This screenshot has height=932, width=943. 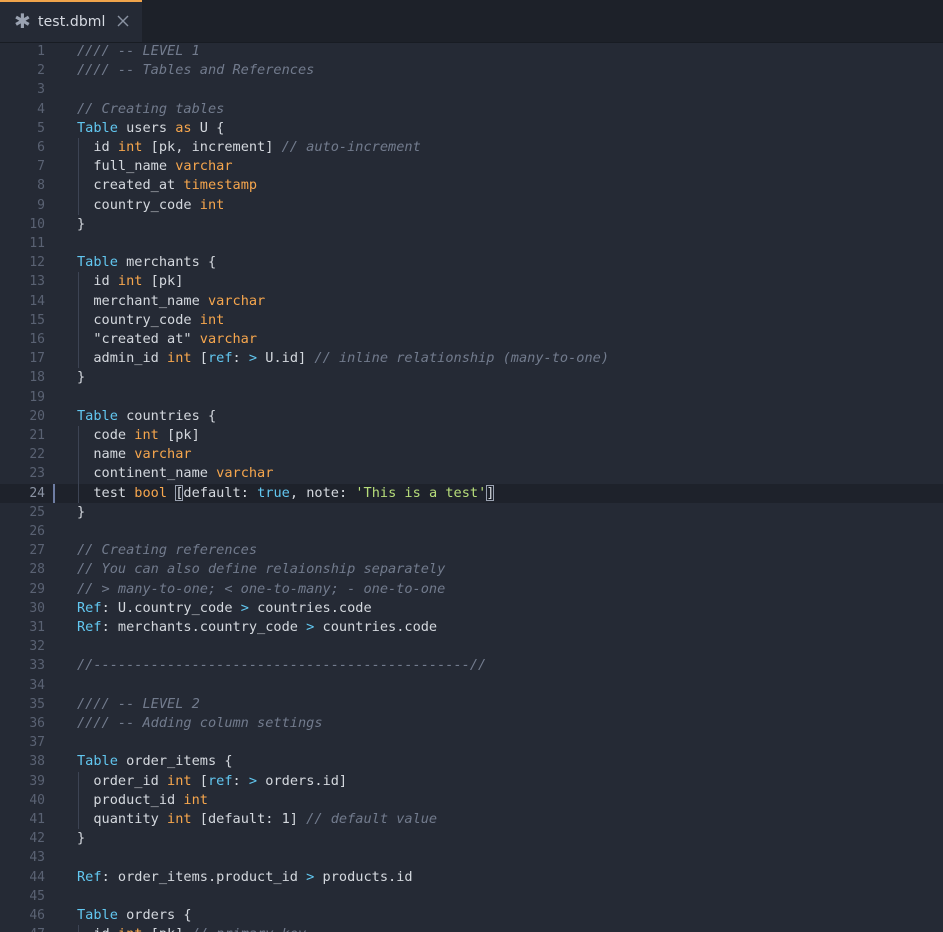 I want to click on line-number: 12, so click(x=37, y=263).